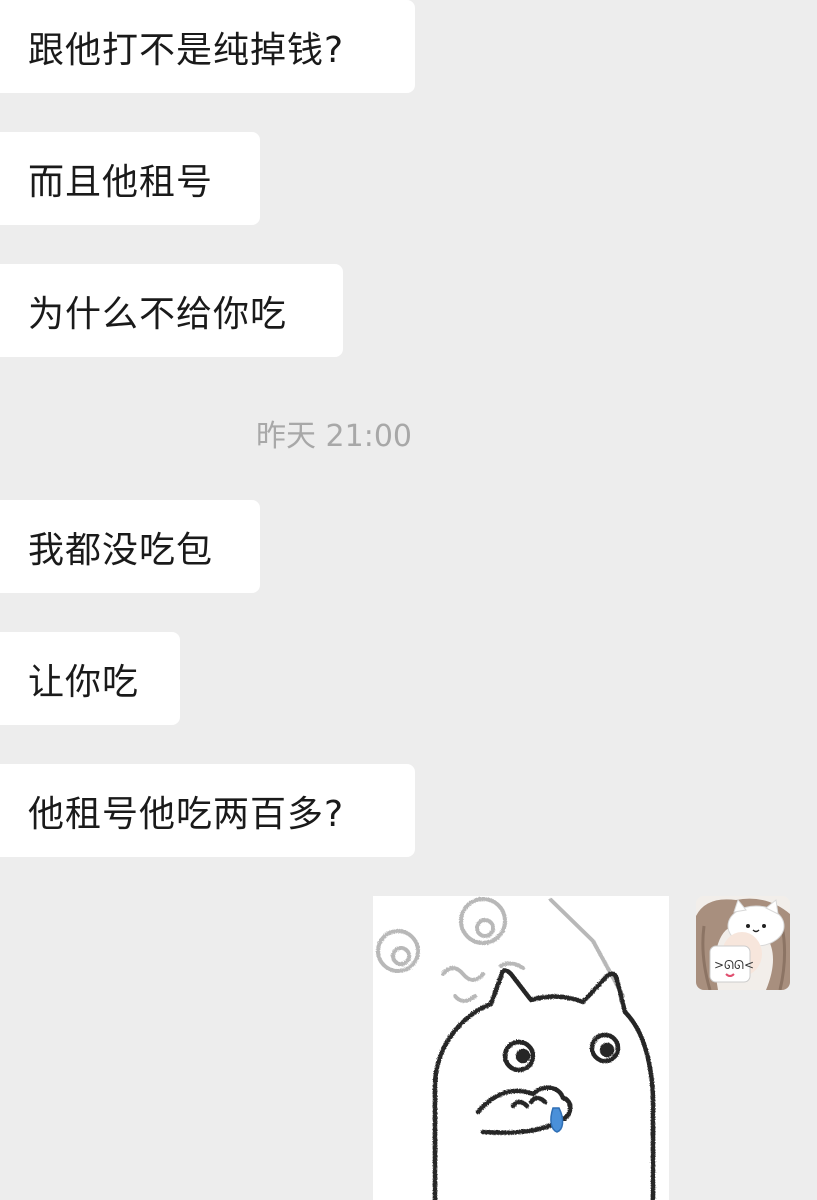  Describe the element at coordinates (84, 682) in the screenshot. I see `message-text: 让你吃` at that location.